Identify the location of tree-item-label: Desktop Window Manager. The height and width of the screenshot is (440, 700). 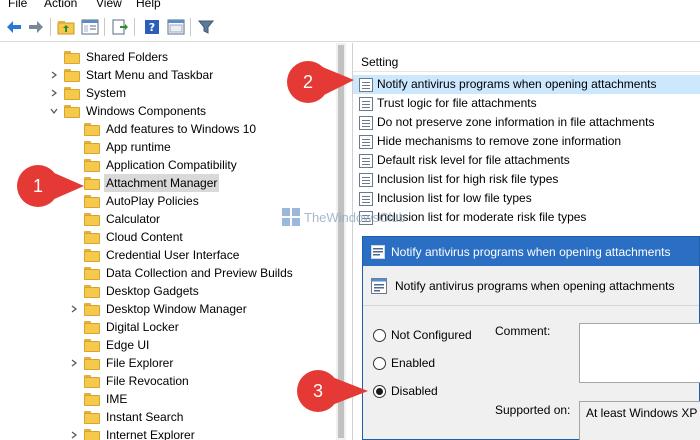
(176, 309).